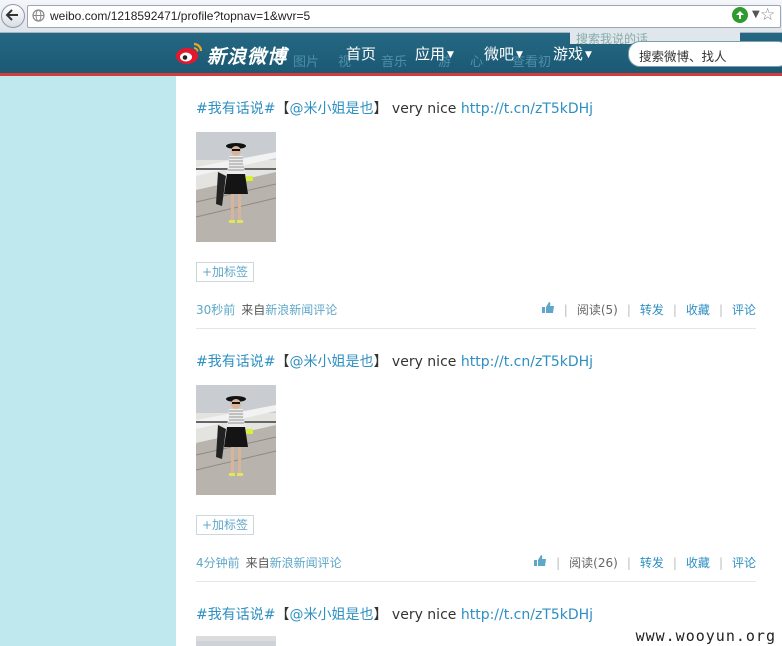 Image resolution: width=782 pixels, height=646 pixels. I want to click on nav-label: 游戏, so click(568, 54).